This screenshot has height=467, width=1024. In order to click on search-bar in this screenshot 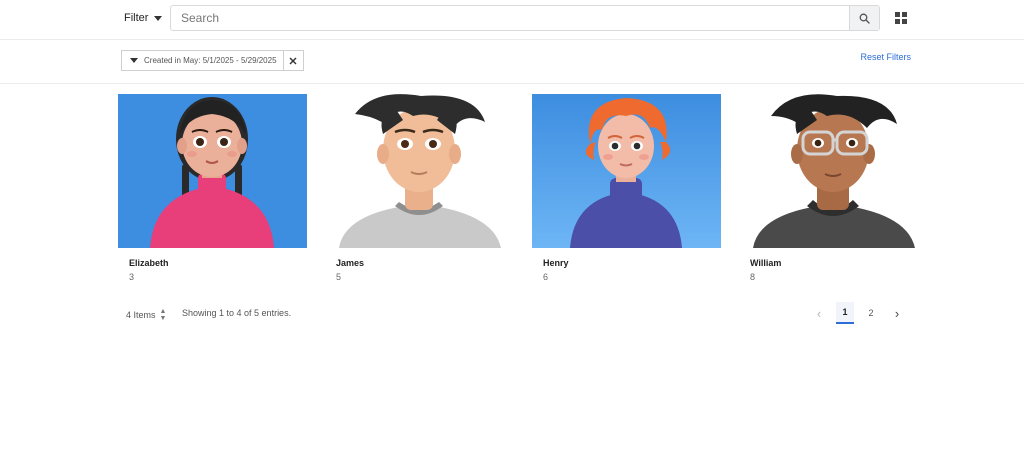, I will do `click(525, 18)`.